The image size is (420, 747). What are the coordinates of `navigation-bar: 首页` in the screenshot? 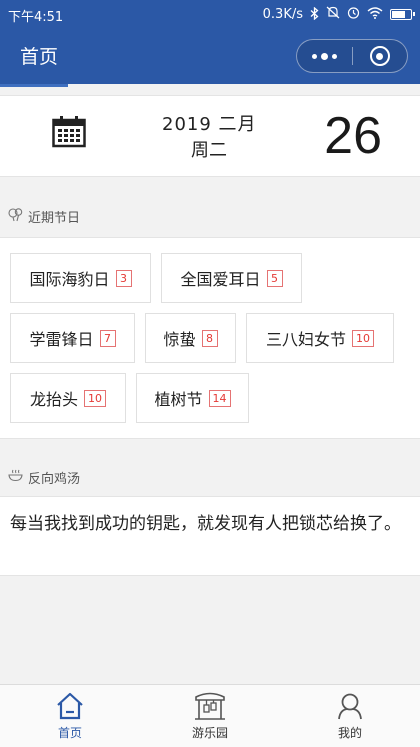 It's located at (210, 56).